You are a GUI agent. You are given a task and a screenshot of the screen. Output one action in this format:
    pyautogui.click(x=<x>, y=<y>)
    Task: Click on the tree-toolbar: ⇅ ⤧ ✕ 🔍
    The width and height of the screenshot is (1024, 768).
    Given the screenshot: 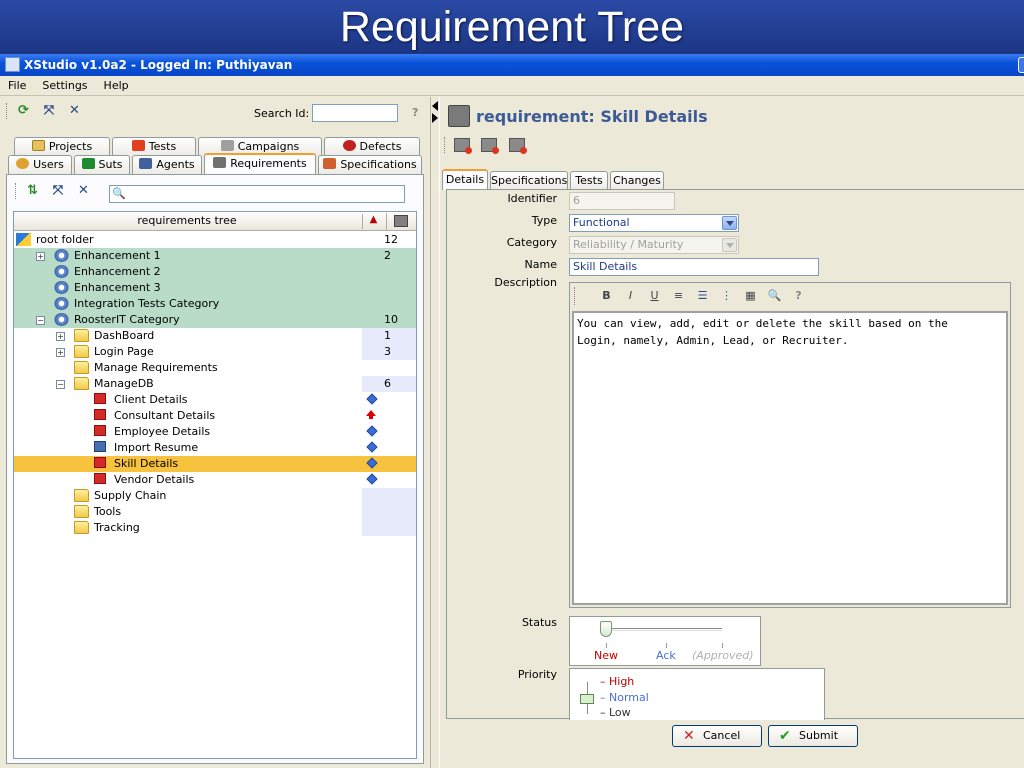 What is the action you would take?
    pyautogui.click(x=215, y=194)
    